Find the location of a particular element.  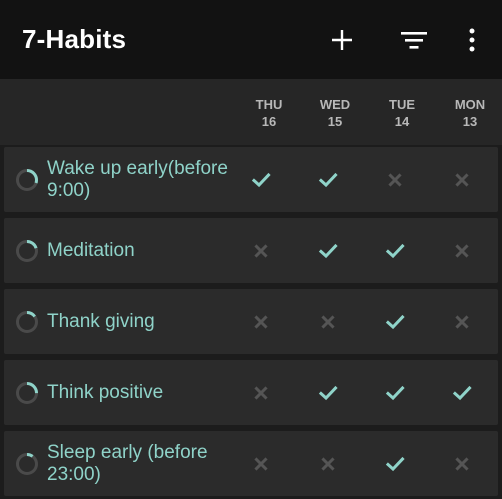

day-name: MON is located at coordinates (470, 104).